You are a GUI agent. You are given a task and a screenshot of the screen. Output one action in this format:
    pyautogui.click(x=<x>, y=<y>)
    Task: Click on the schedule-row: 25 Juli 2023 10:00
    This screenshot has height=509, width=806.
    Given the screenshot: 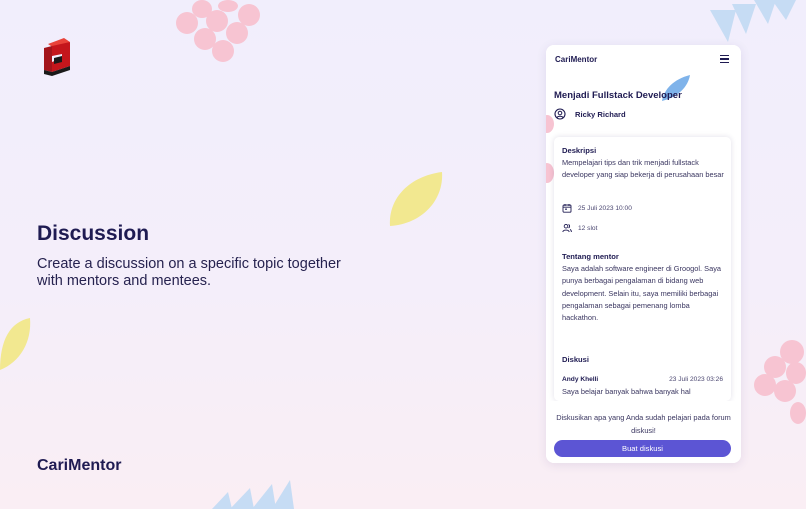 What is the action you would take?
    pyautogui.click(x=597, y=208)
    